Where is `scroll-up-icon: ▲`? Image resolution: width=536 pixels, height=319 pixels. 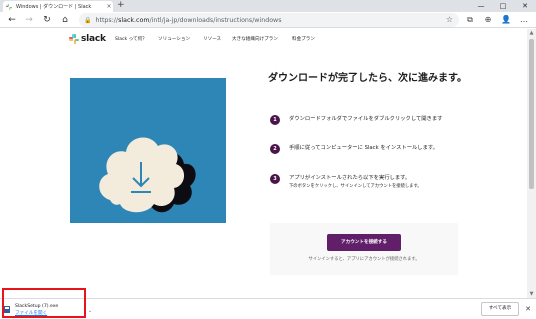 scroll-up-icon: ▲ is located at coordinates (531, 33).